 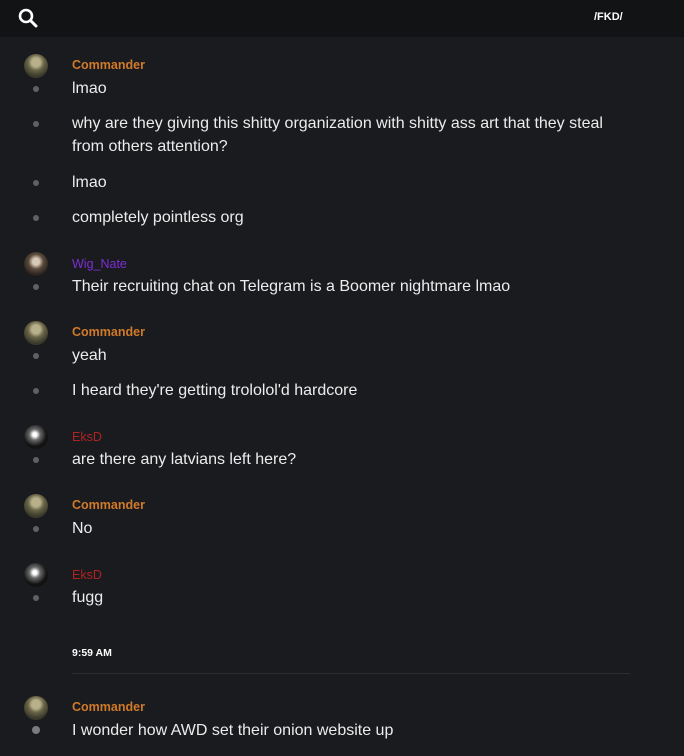 I want to click on channel-name: /FKD/, so click(x=608, y=17).